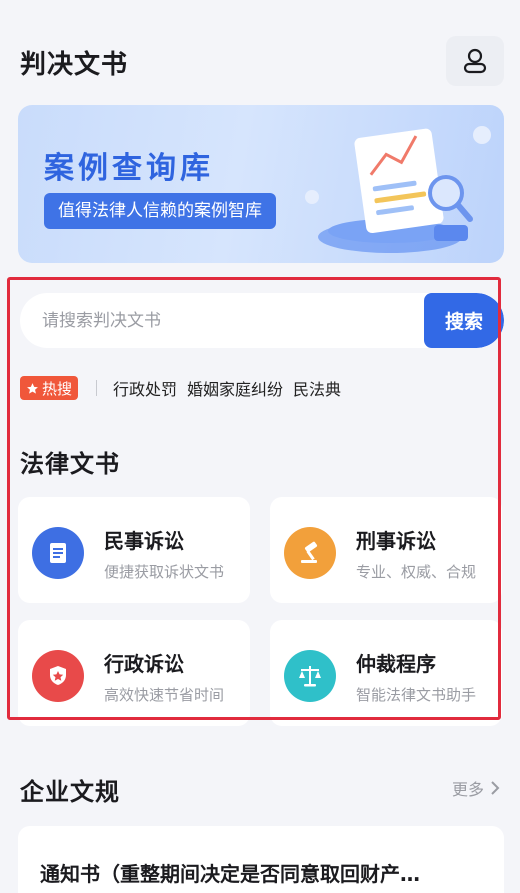 Image resolution: width=520 pixels, height=893 pixels. What do you see at coordinates (74, 65) in the screenshot?
I see `page-title: 判决文书` at bounding box center [74, 65].